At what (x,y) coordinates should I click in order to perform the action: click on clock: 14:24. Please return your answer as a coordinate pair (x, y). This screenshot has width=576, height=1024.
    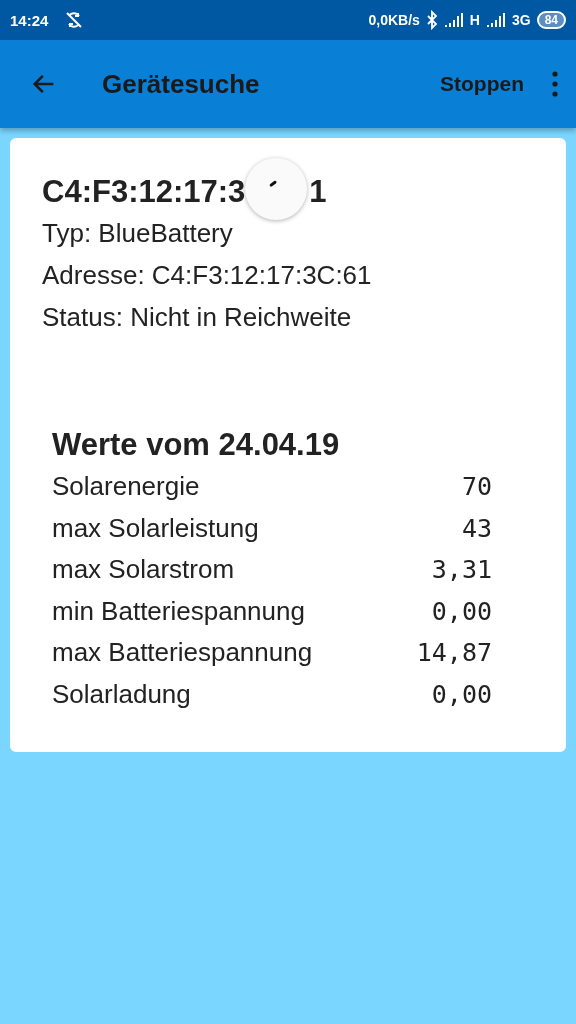
    Looking at the image, I should click on (29, 20).